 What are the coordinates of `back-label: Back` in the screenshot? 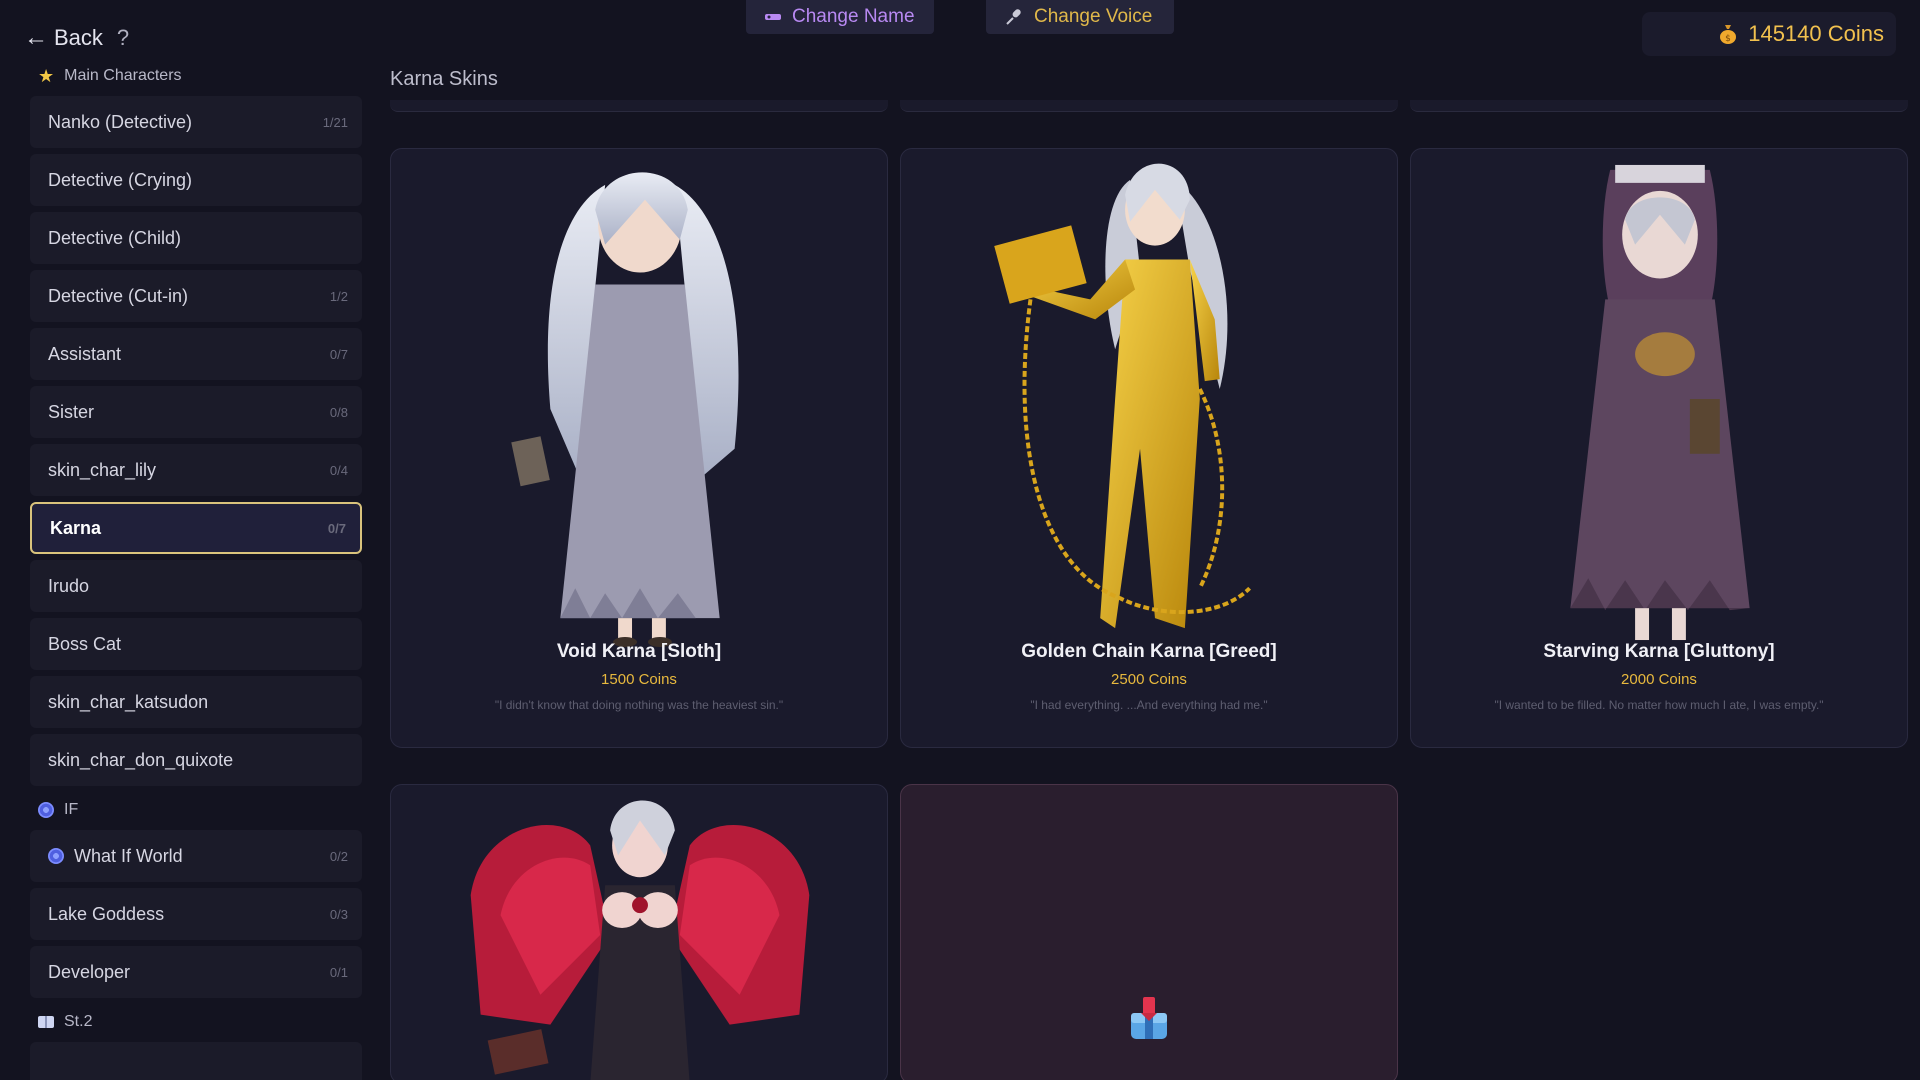 It's located at (78, 37).